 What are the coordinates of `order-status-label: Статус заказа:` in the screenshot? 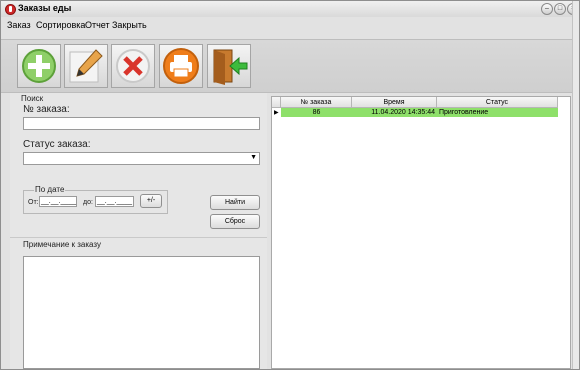 It's located at (57, 144).